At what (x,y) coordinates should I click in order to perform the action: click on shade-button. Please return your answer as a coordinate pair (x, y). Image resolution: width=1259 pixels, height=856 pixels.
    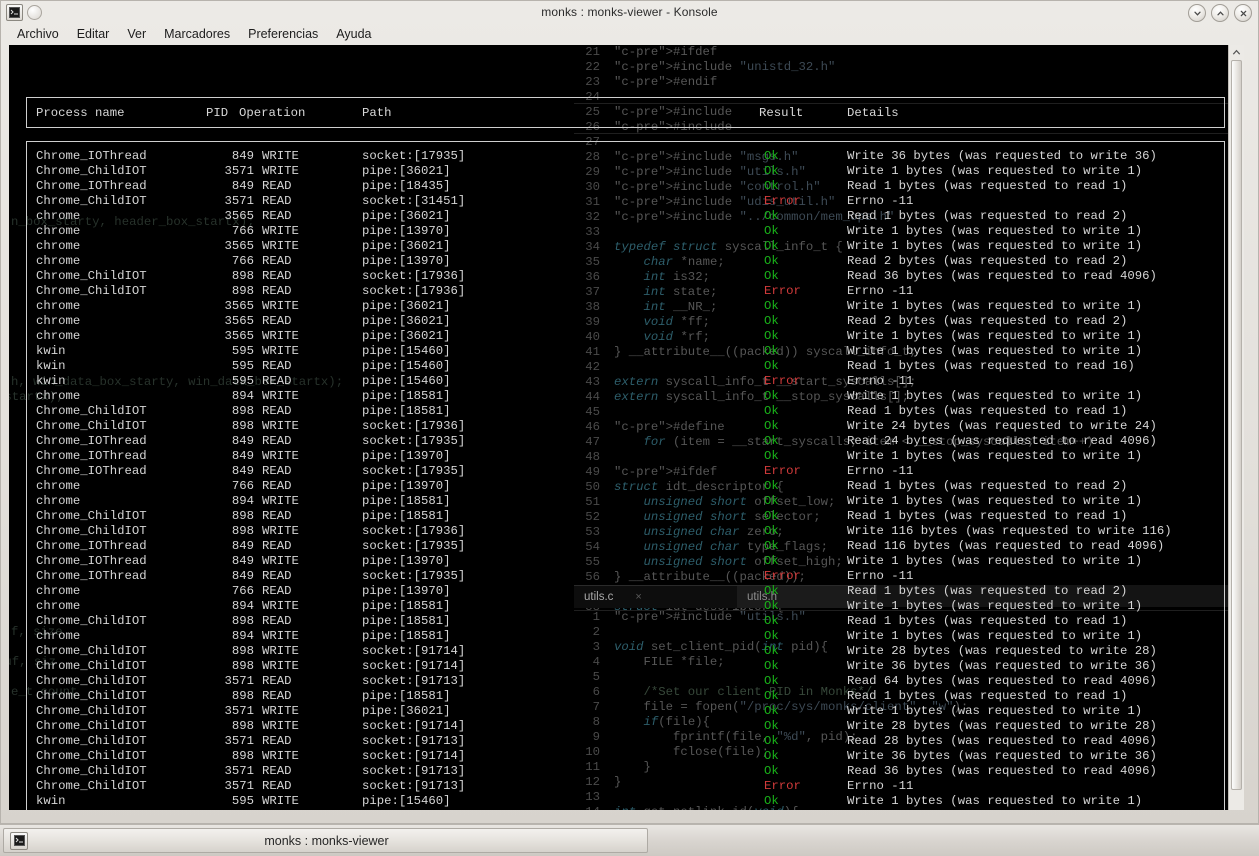
    Looking at the image, I should click on (1197, 13).